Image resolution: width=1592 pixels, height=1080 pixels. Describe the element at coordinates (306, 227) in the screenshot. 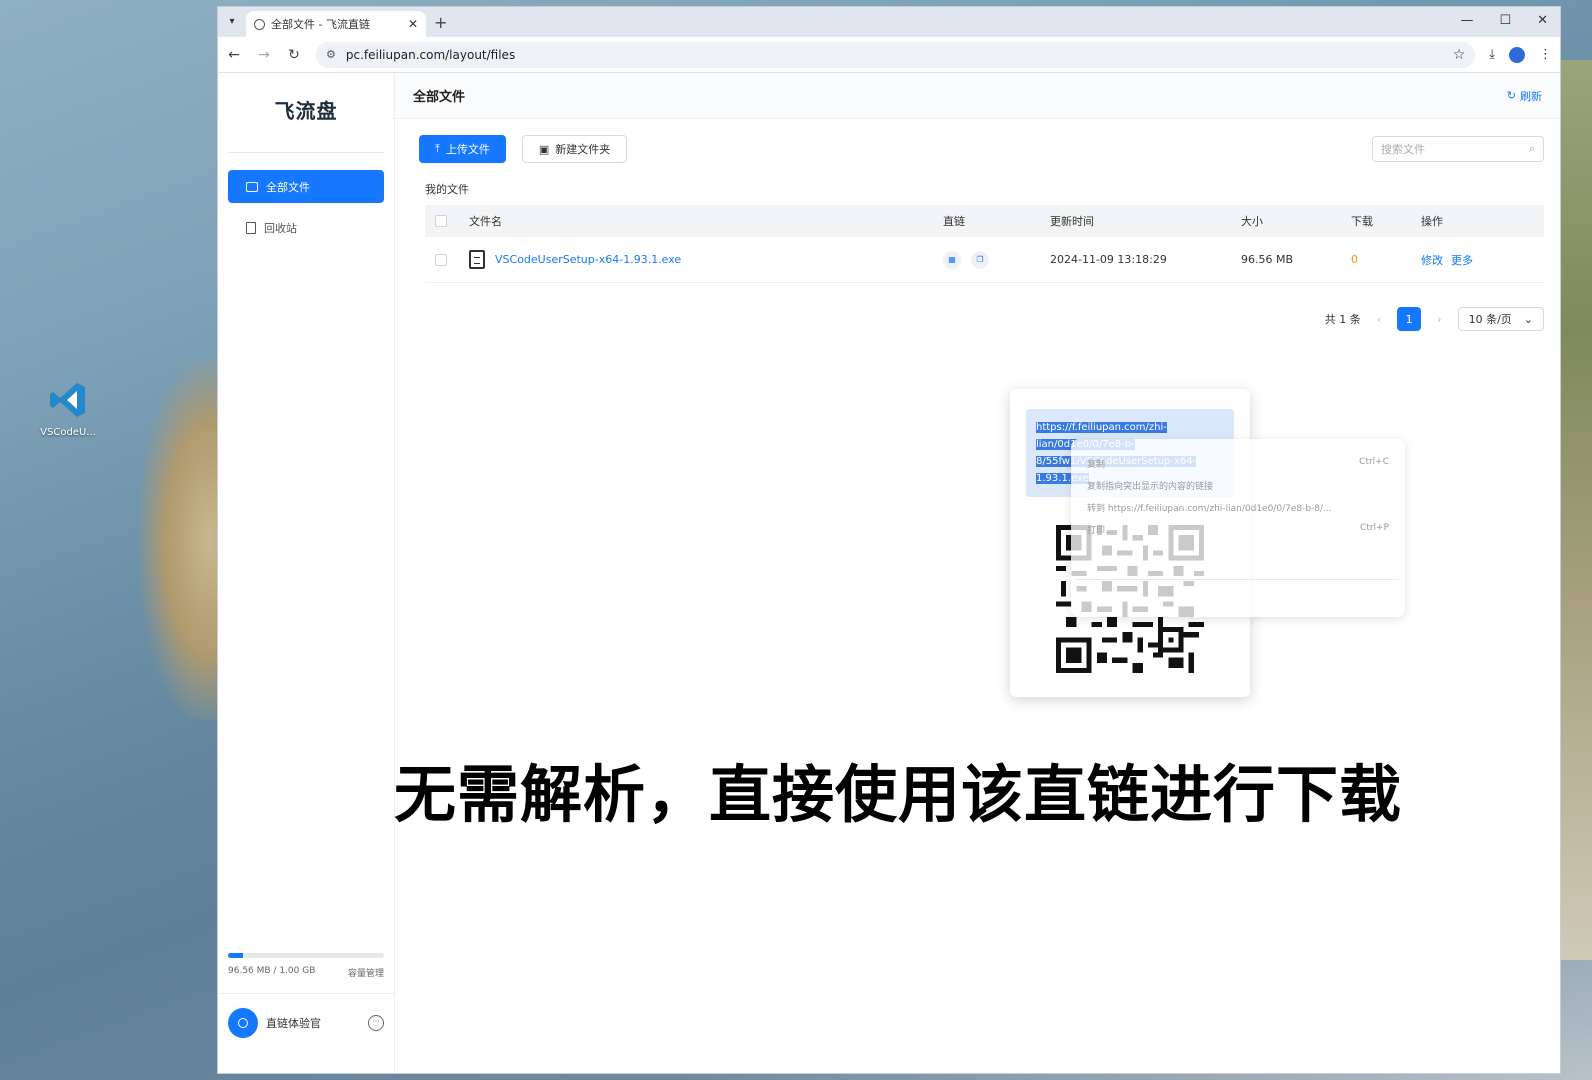

I see `sidebar-item-recycle-bin: 回收站` at that location.